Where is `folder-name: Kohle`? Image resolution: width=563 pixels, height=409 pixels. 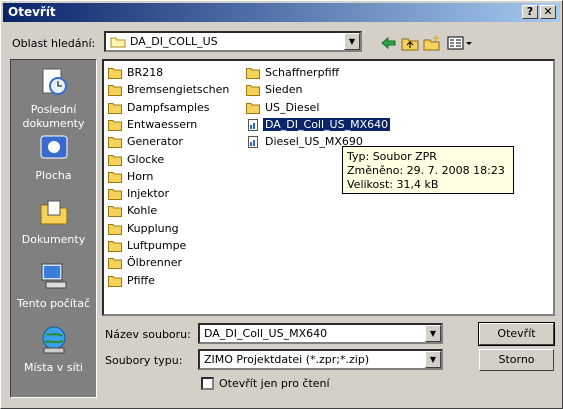
folder-name: Kohle is located at coordinates (142, 211).